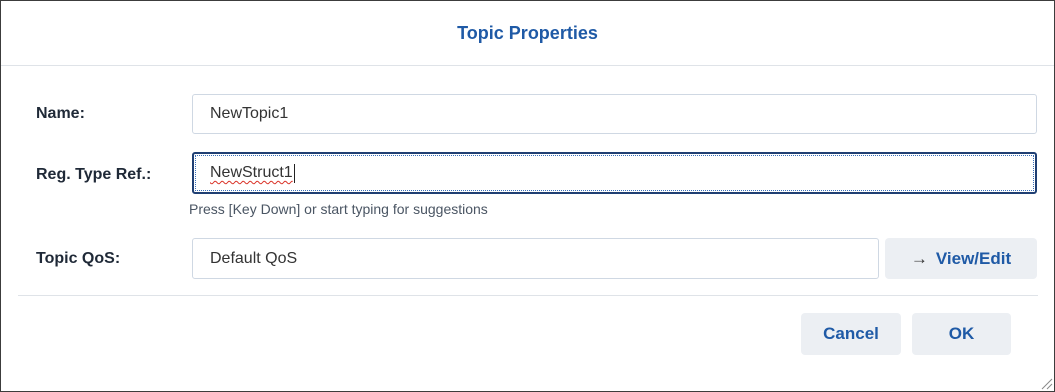 The width and height of the screenshot is (1055, 392). I want to click on view-edit-label: View/Edit, so click(973, 258).